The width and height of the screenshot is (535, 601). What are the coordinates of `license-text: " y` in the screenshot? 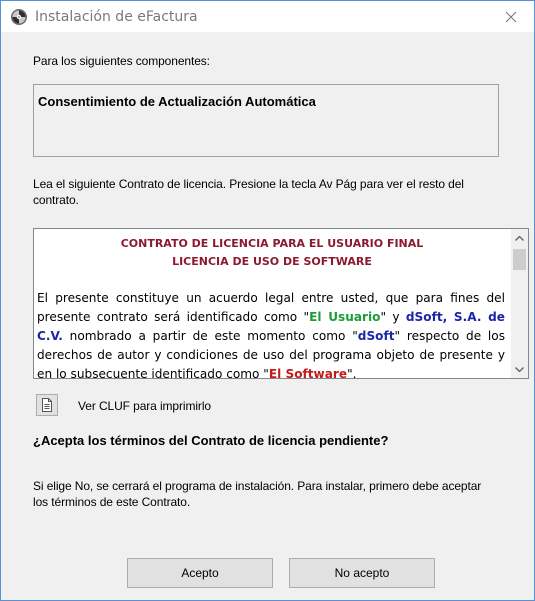 It's located at (393, 317).